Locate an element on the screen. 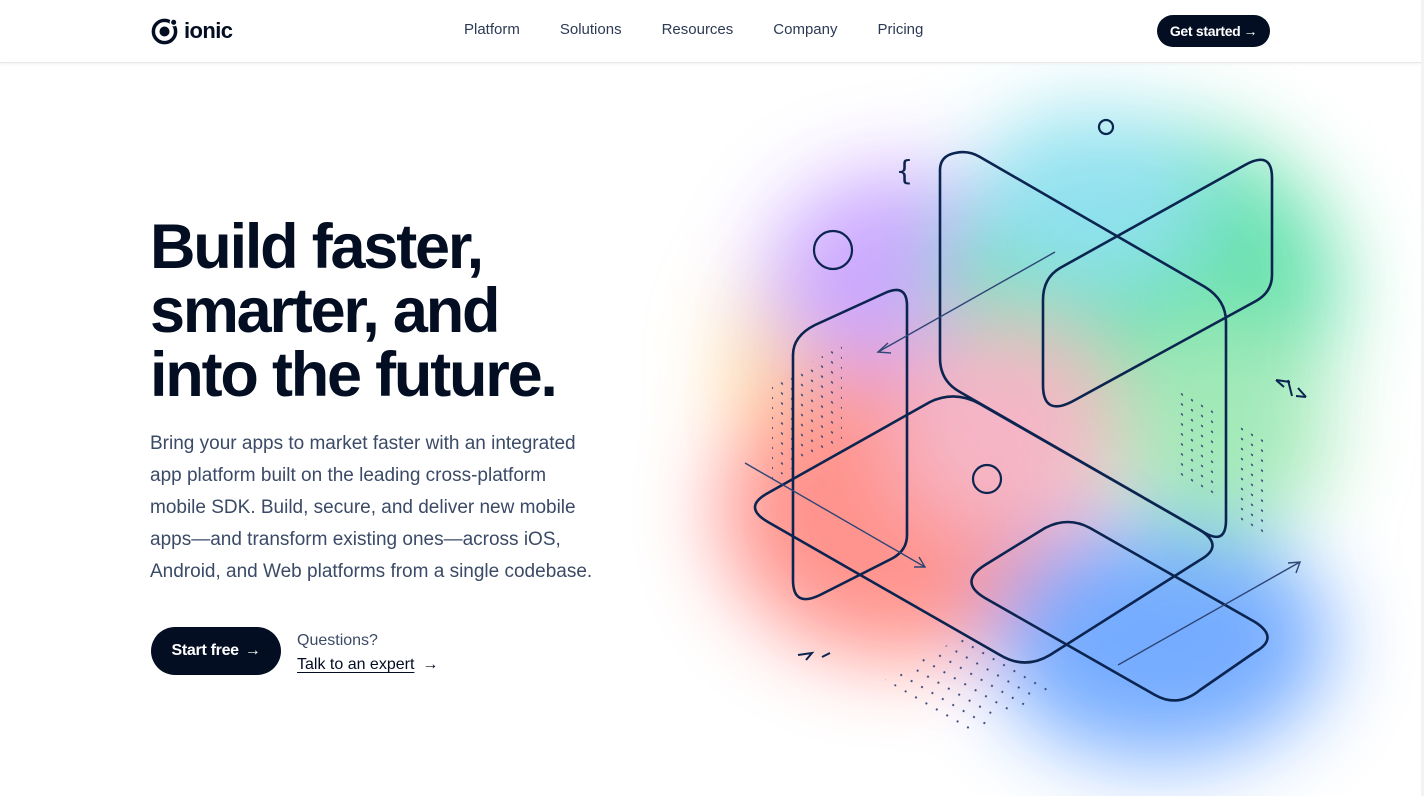  curly-brace-glyph: { is located at coordinates (904, 170).